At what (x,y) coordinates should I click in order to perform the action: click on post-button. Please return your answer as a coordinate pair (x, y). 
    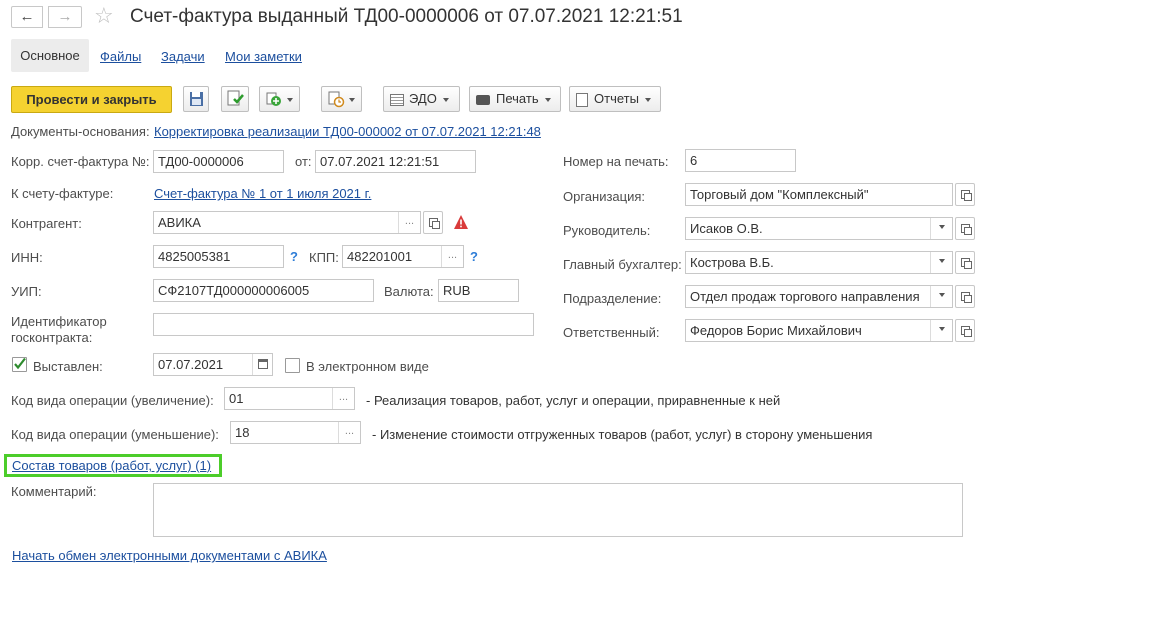
    Looking at the image, I should click on (235, 99).